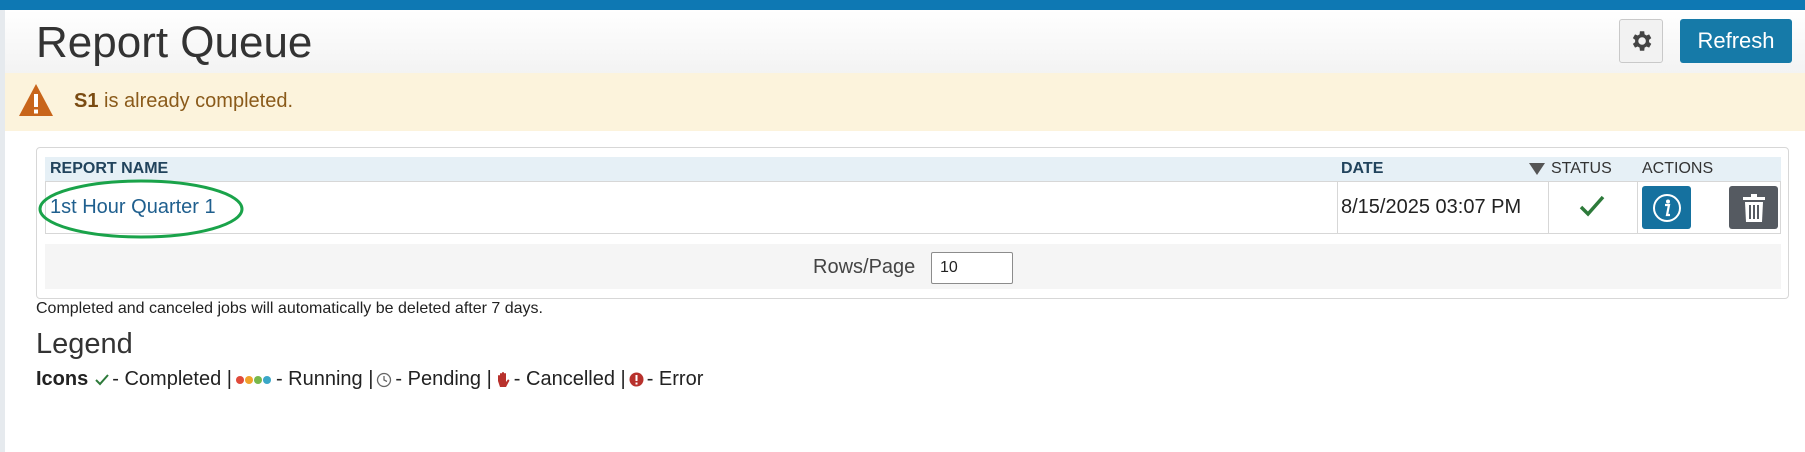 This screenshot has height=452, width=1805. I want to click on rows-per-page-input, so click(972, 268).